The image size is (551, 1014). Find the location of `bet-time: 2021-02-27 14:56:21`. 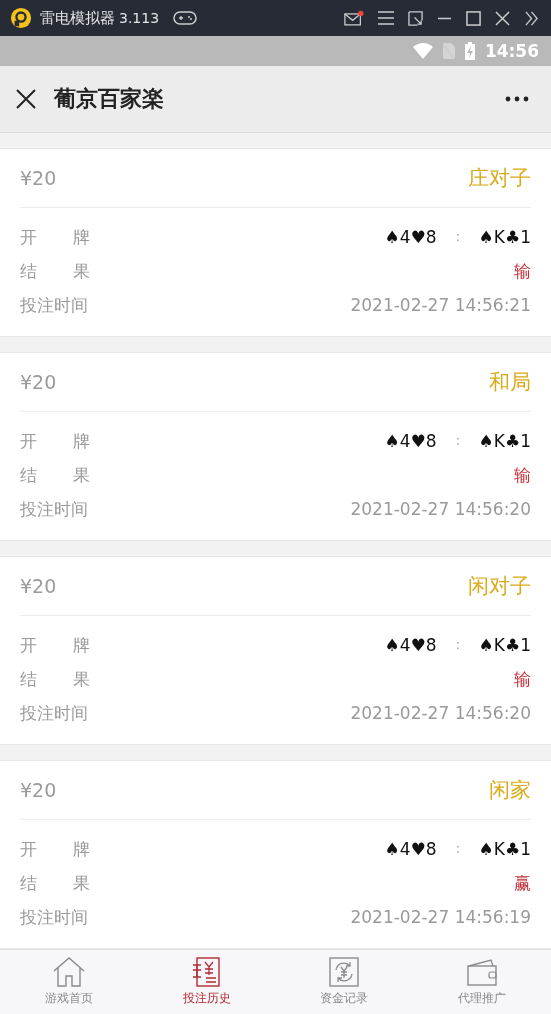

bet-time: 2021-02-27 14:56:21 is located at coordinates (440, 305).